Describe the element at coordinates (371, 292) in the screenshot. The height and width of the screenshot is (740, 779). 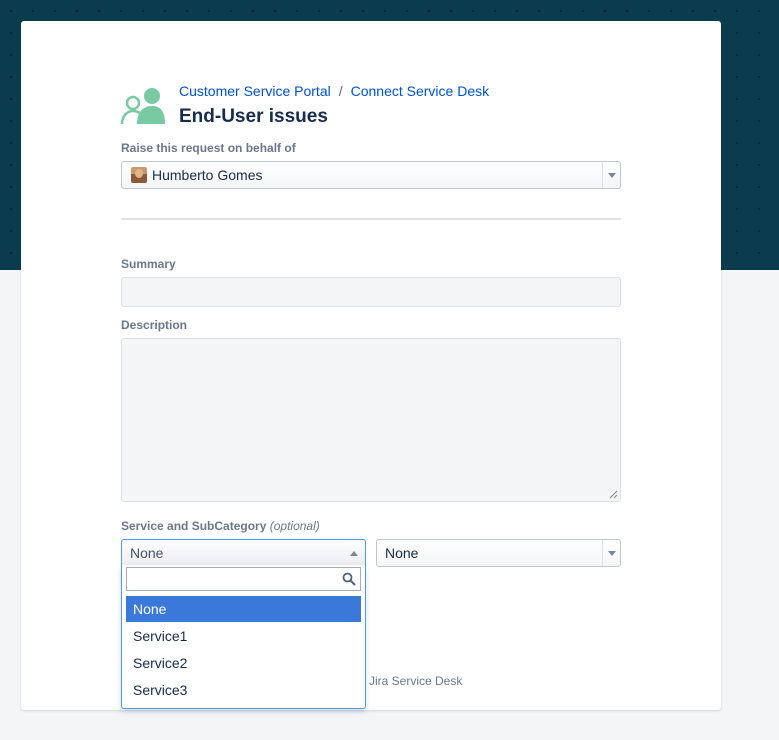
I see `summary-input` at that location.